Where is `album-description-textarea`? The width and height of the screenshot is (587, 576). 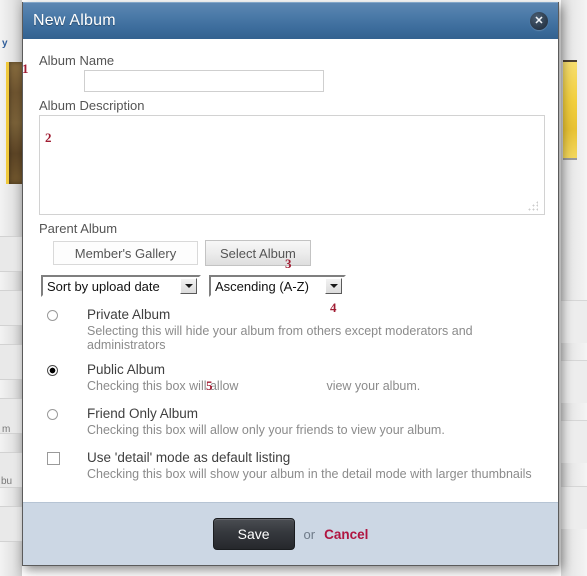
album-description-textarea is located at coordinates (292, 165).